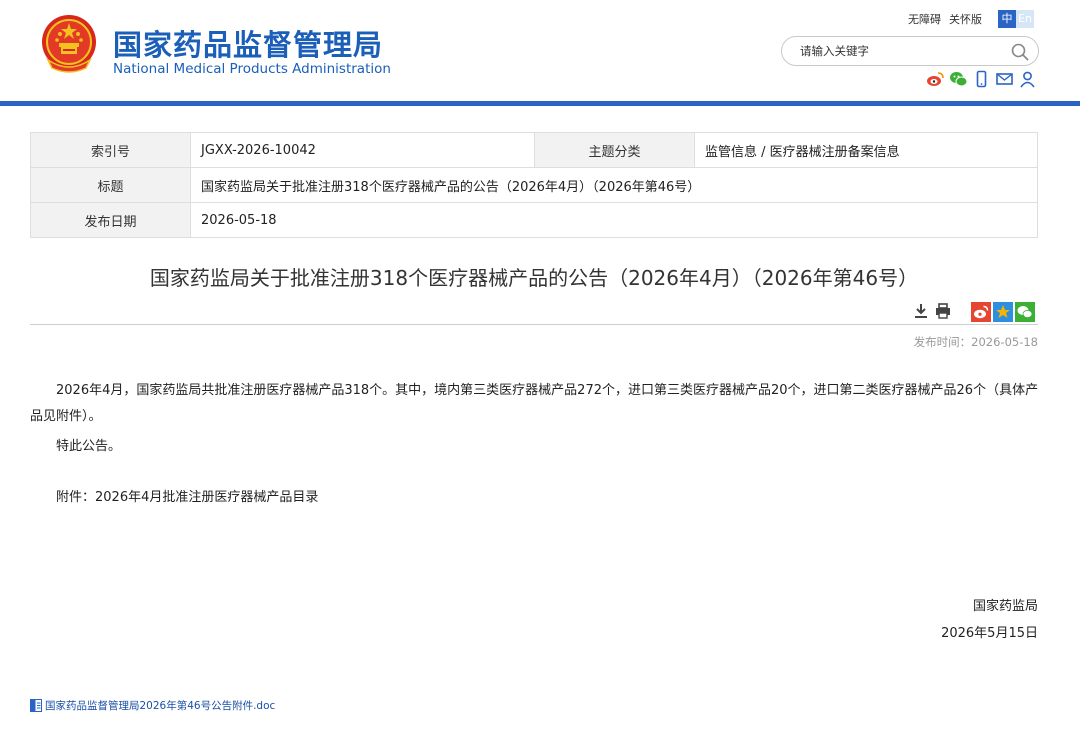  What do you see at coordinates (1005, 606) in the screenshot?
I see `signature-org: 国家药监局` at bounding box center [1005, 606].